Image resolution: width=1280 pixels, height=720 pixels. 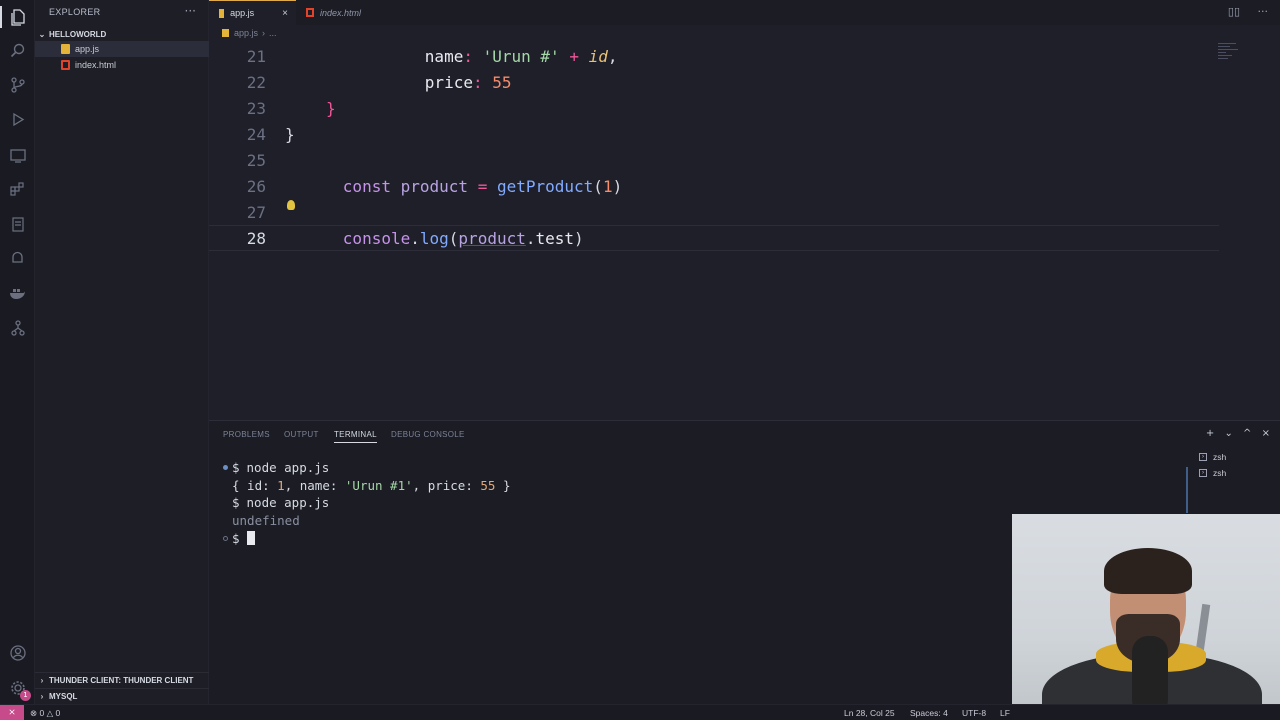 I want to click on command-decoration-icon, so click(x=225, y=468).